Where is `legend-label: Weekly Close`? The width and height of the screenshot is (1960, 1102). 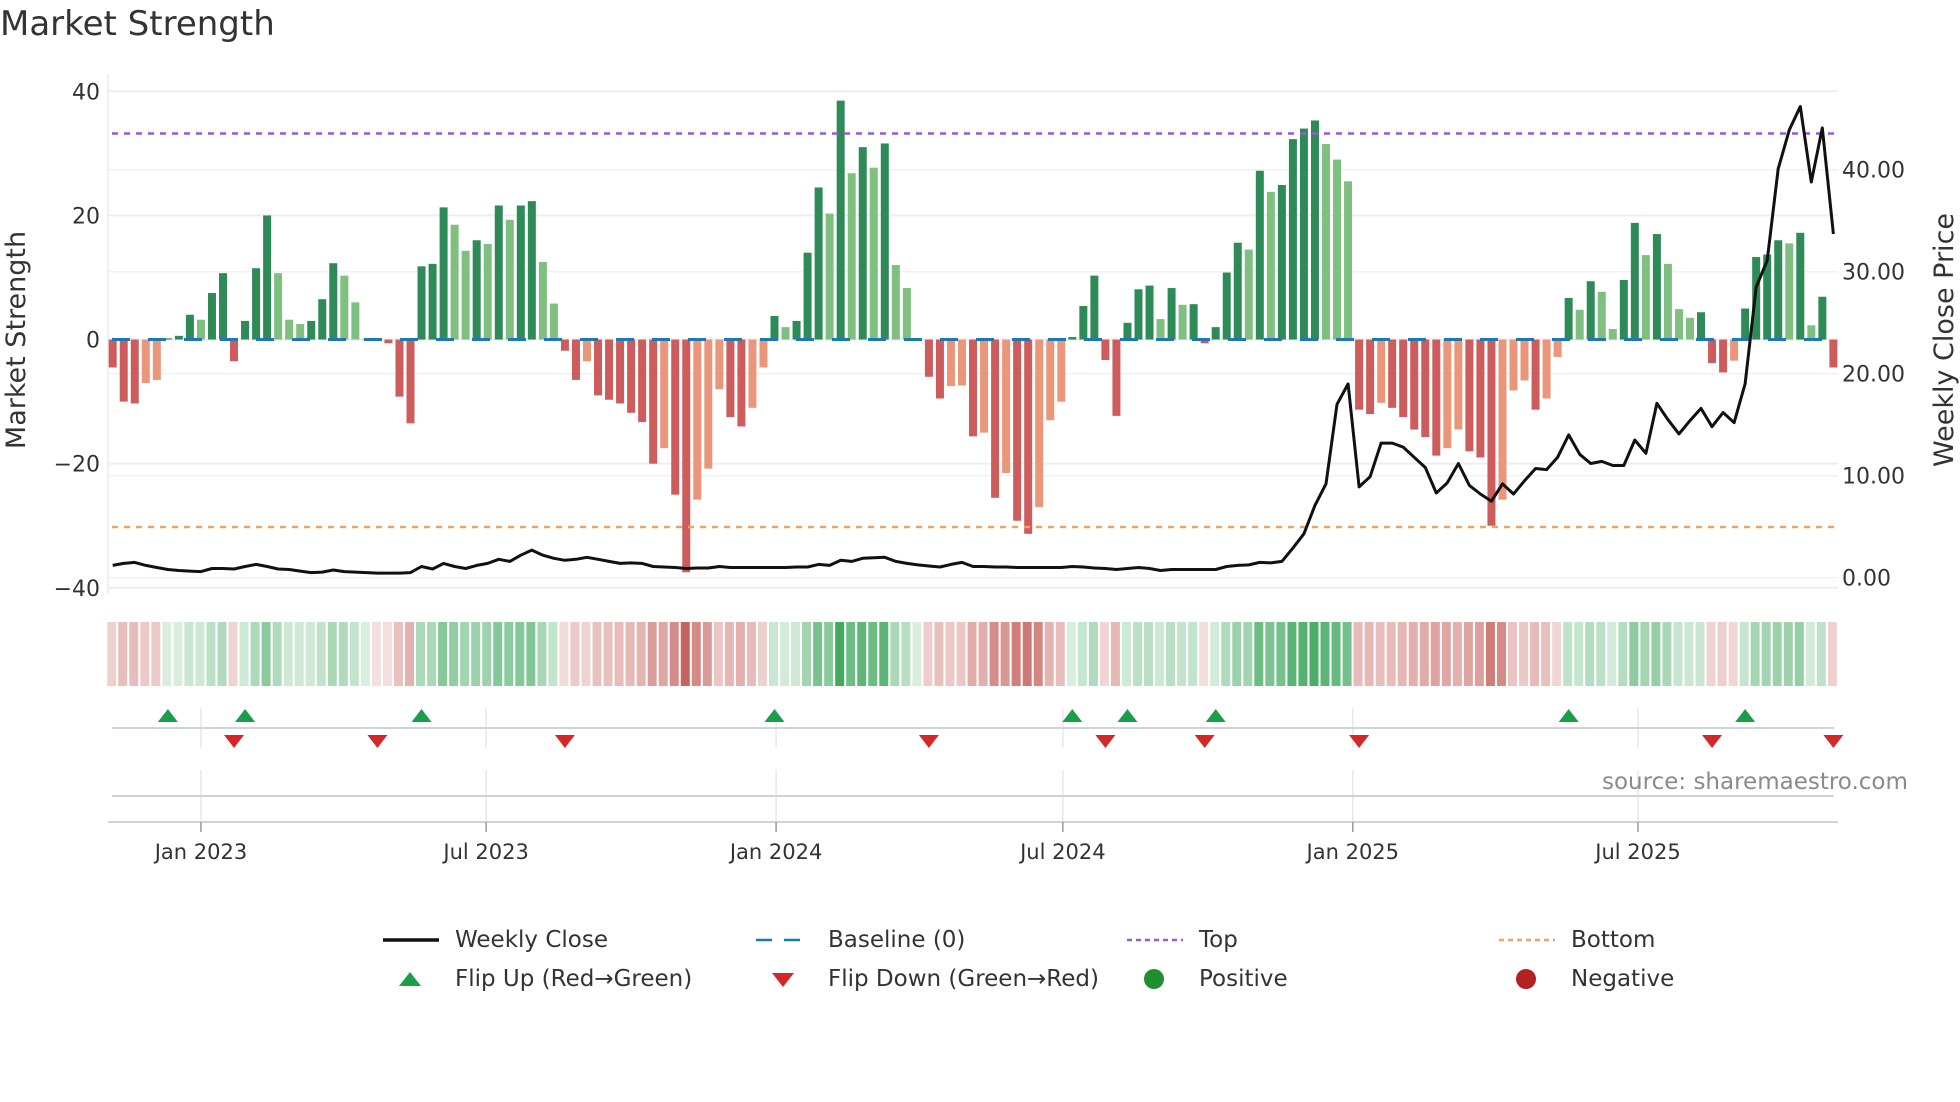 legend-label: Weekly Close is located at coordinates (531, 940).